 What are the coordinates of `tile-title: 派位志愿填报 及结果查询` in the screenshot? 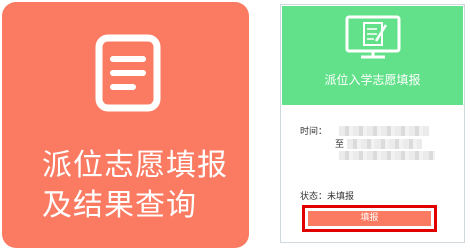 It's located at (142, 186).